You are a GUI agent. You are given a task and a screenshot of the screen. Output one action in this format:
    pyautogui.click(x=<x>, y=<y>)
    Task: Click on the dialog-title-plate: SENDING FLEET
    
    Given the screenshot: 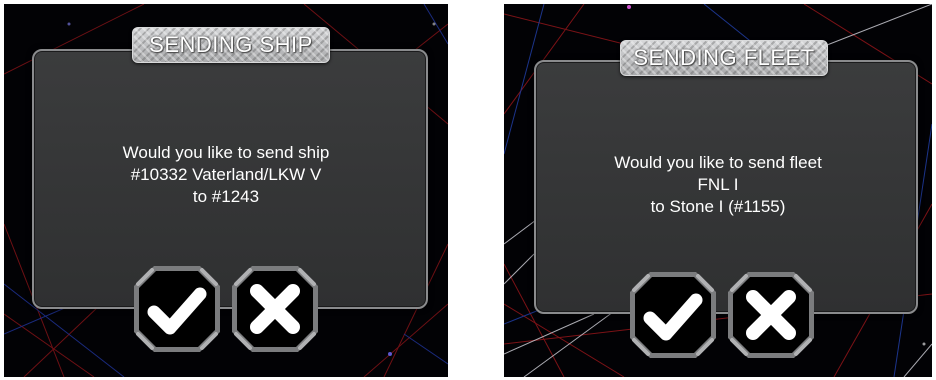 What is the action you would take?
    pyautogui.click(x=724, y=58)
    